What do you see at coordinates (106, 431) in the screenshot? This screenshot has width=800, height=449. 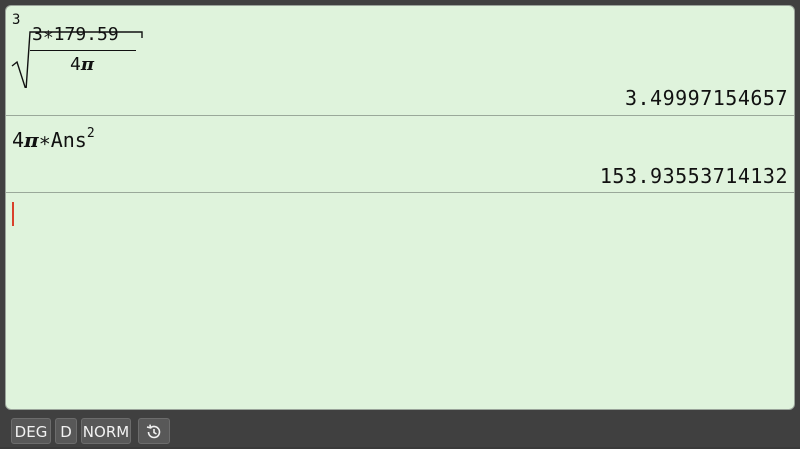 I see `number-format-button: NORM` at bounding box center [106, 431].